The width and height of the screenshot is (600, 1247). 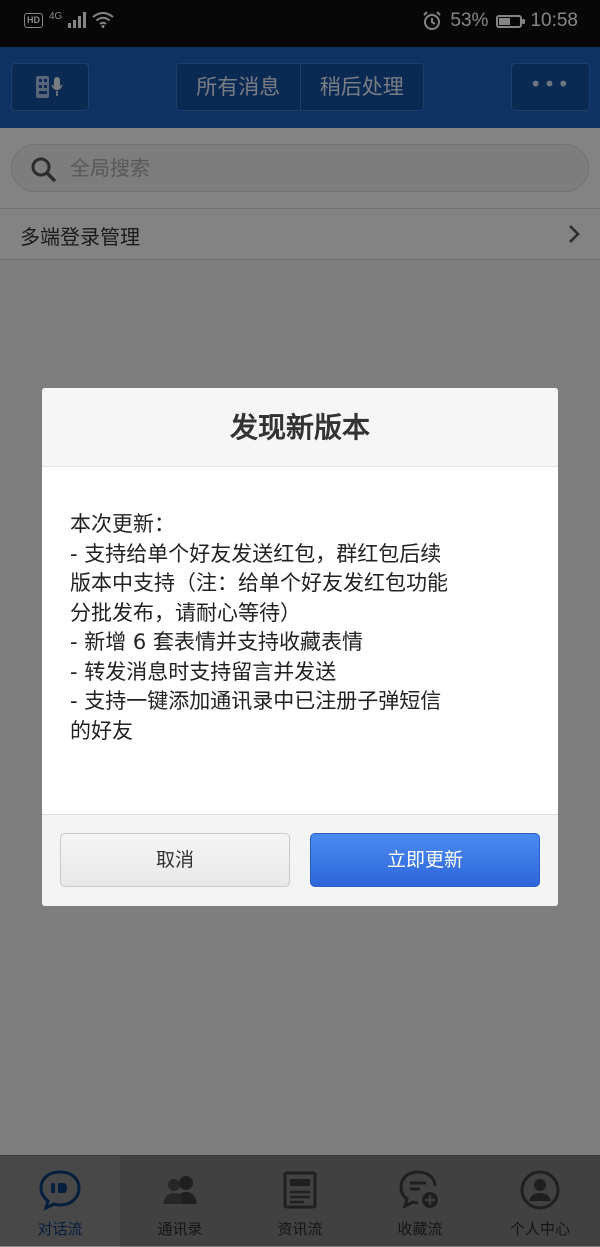 What do you see at coordinates (122, 524) in the screenshot?
I see `release-note-line: 本次更新：` at bounding box center [122, 524].